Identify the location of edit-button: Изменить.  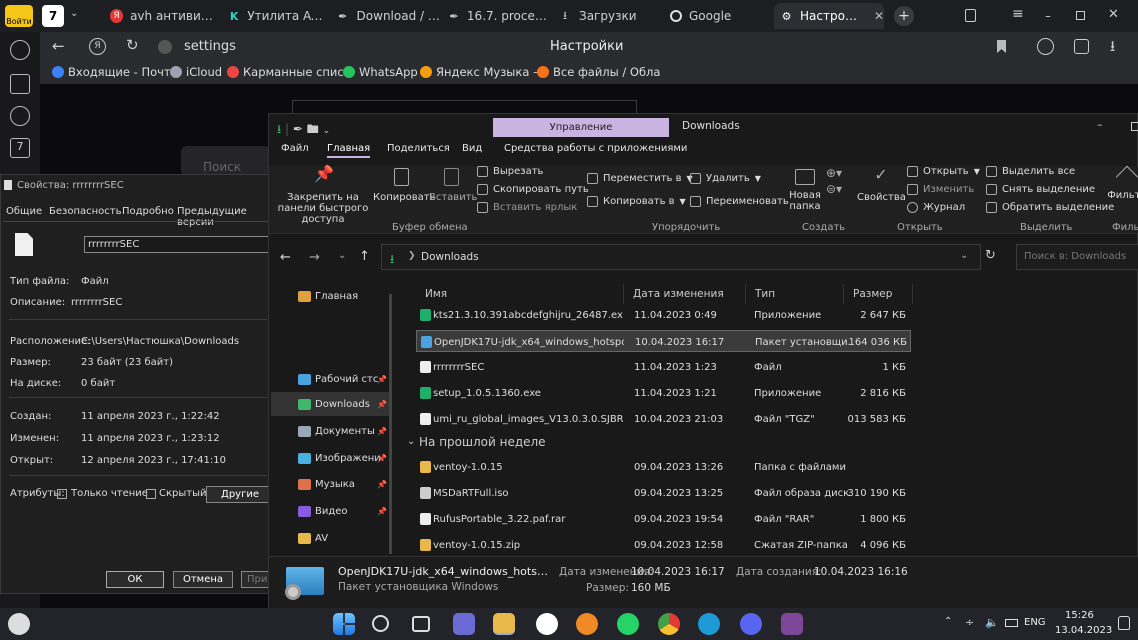
(940, 189).